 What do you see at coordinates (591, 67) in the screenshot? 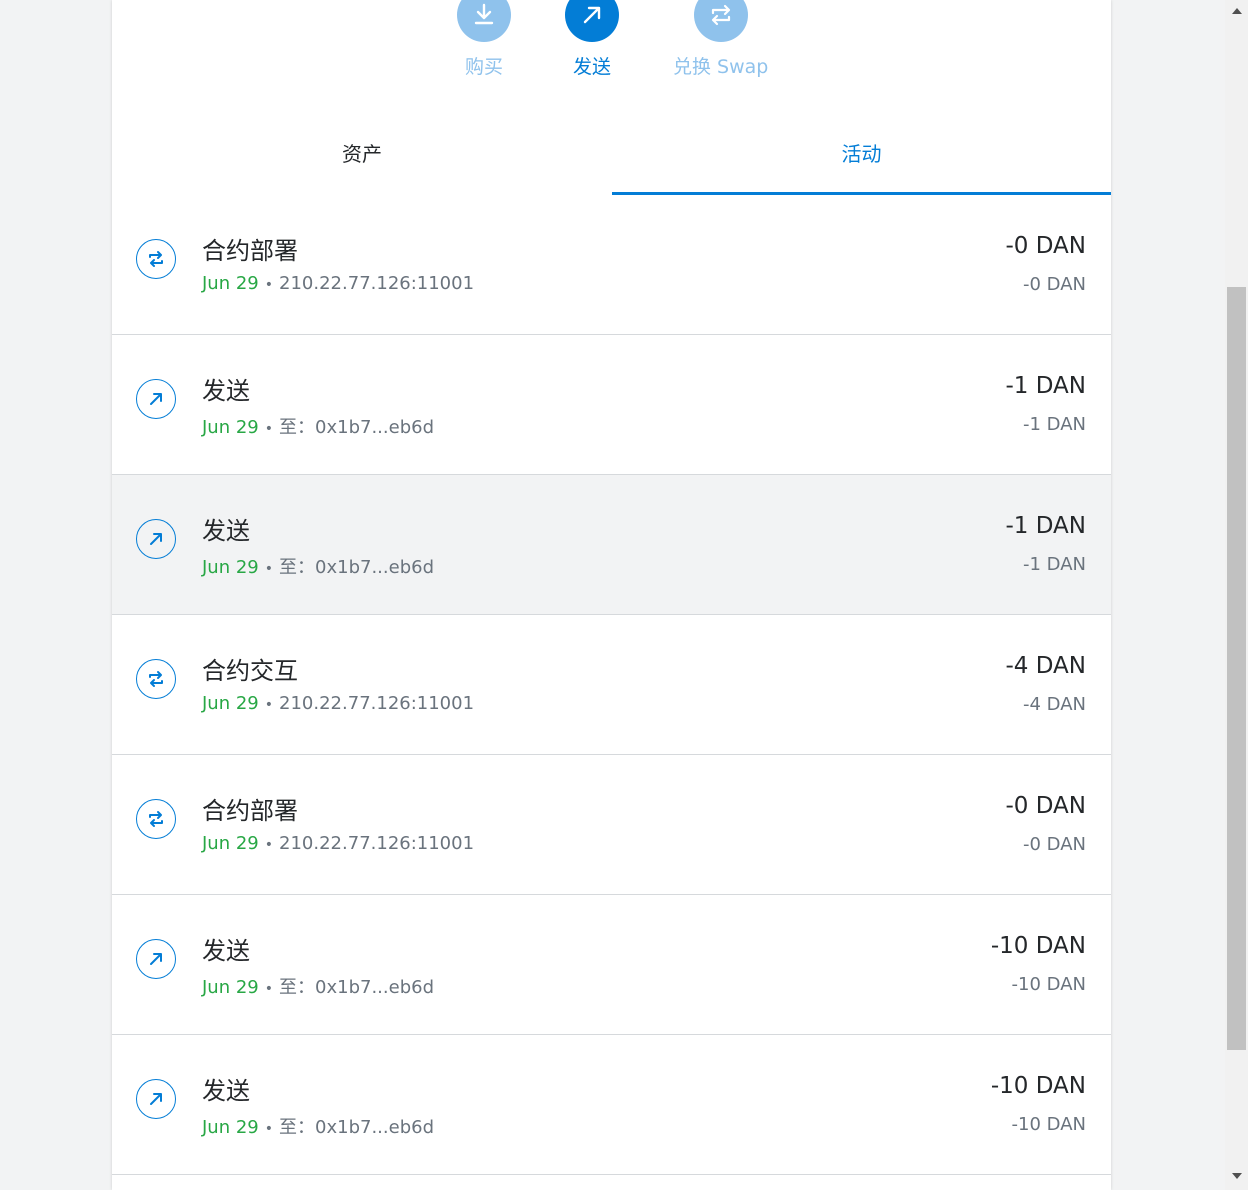
I see `send-label: 发送` at bounding box center [591, 67].